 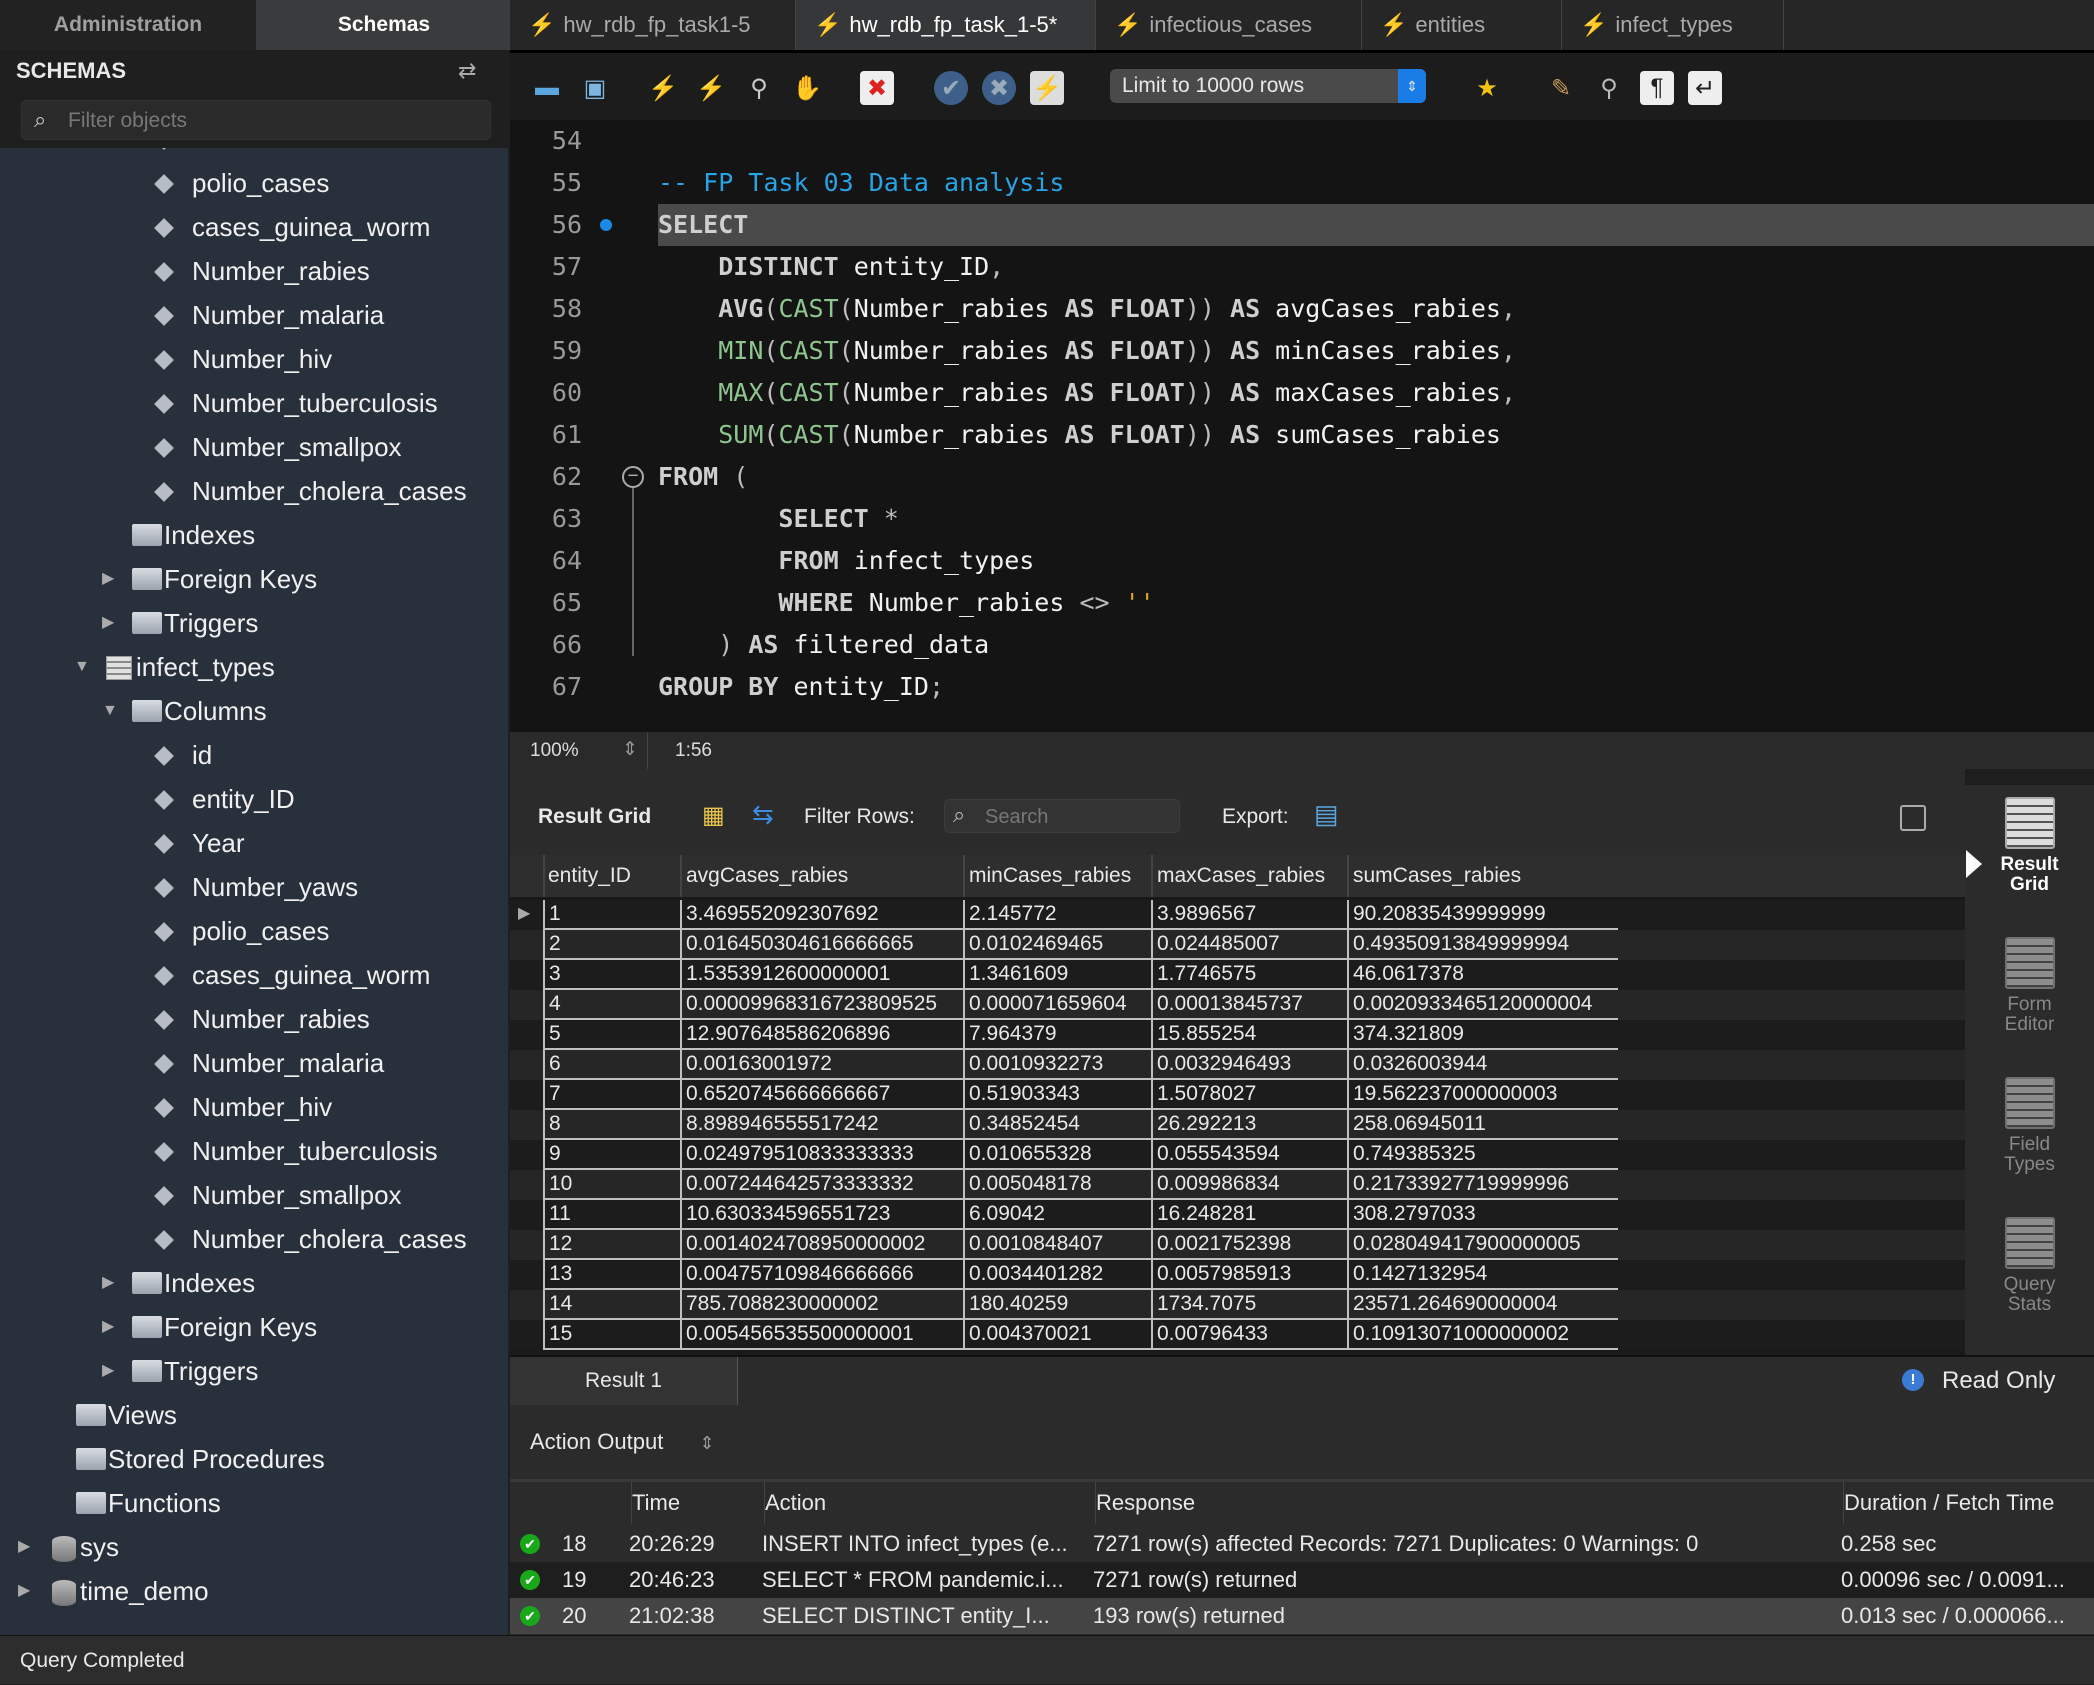 What do you see at coordinates (1482, 876) in the screenshot?
I see `column-header-sumCases_rabies: sumCases_rabies` at bounding box center [1482, 876].